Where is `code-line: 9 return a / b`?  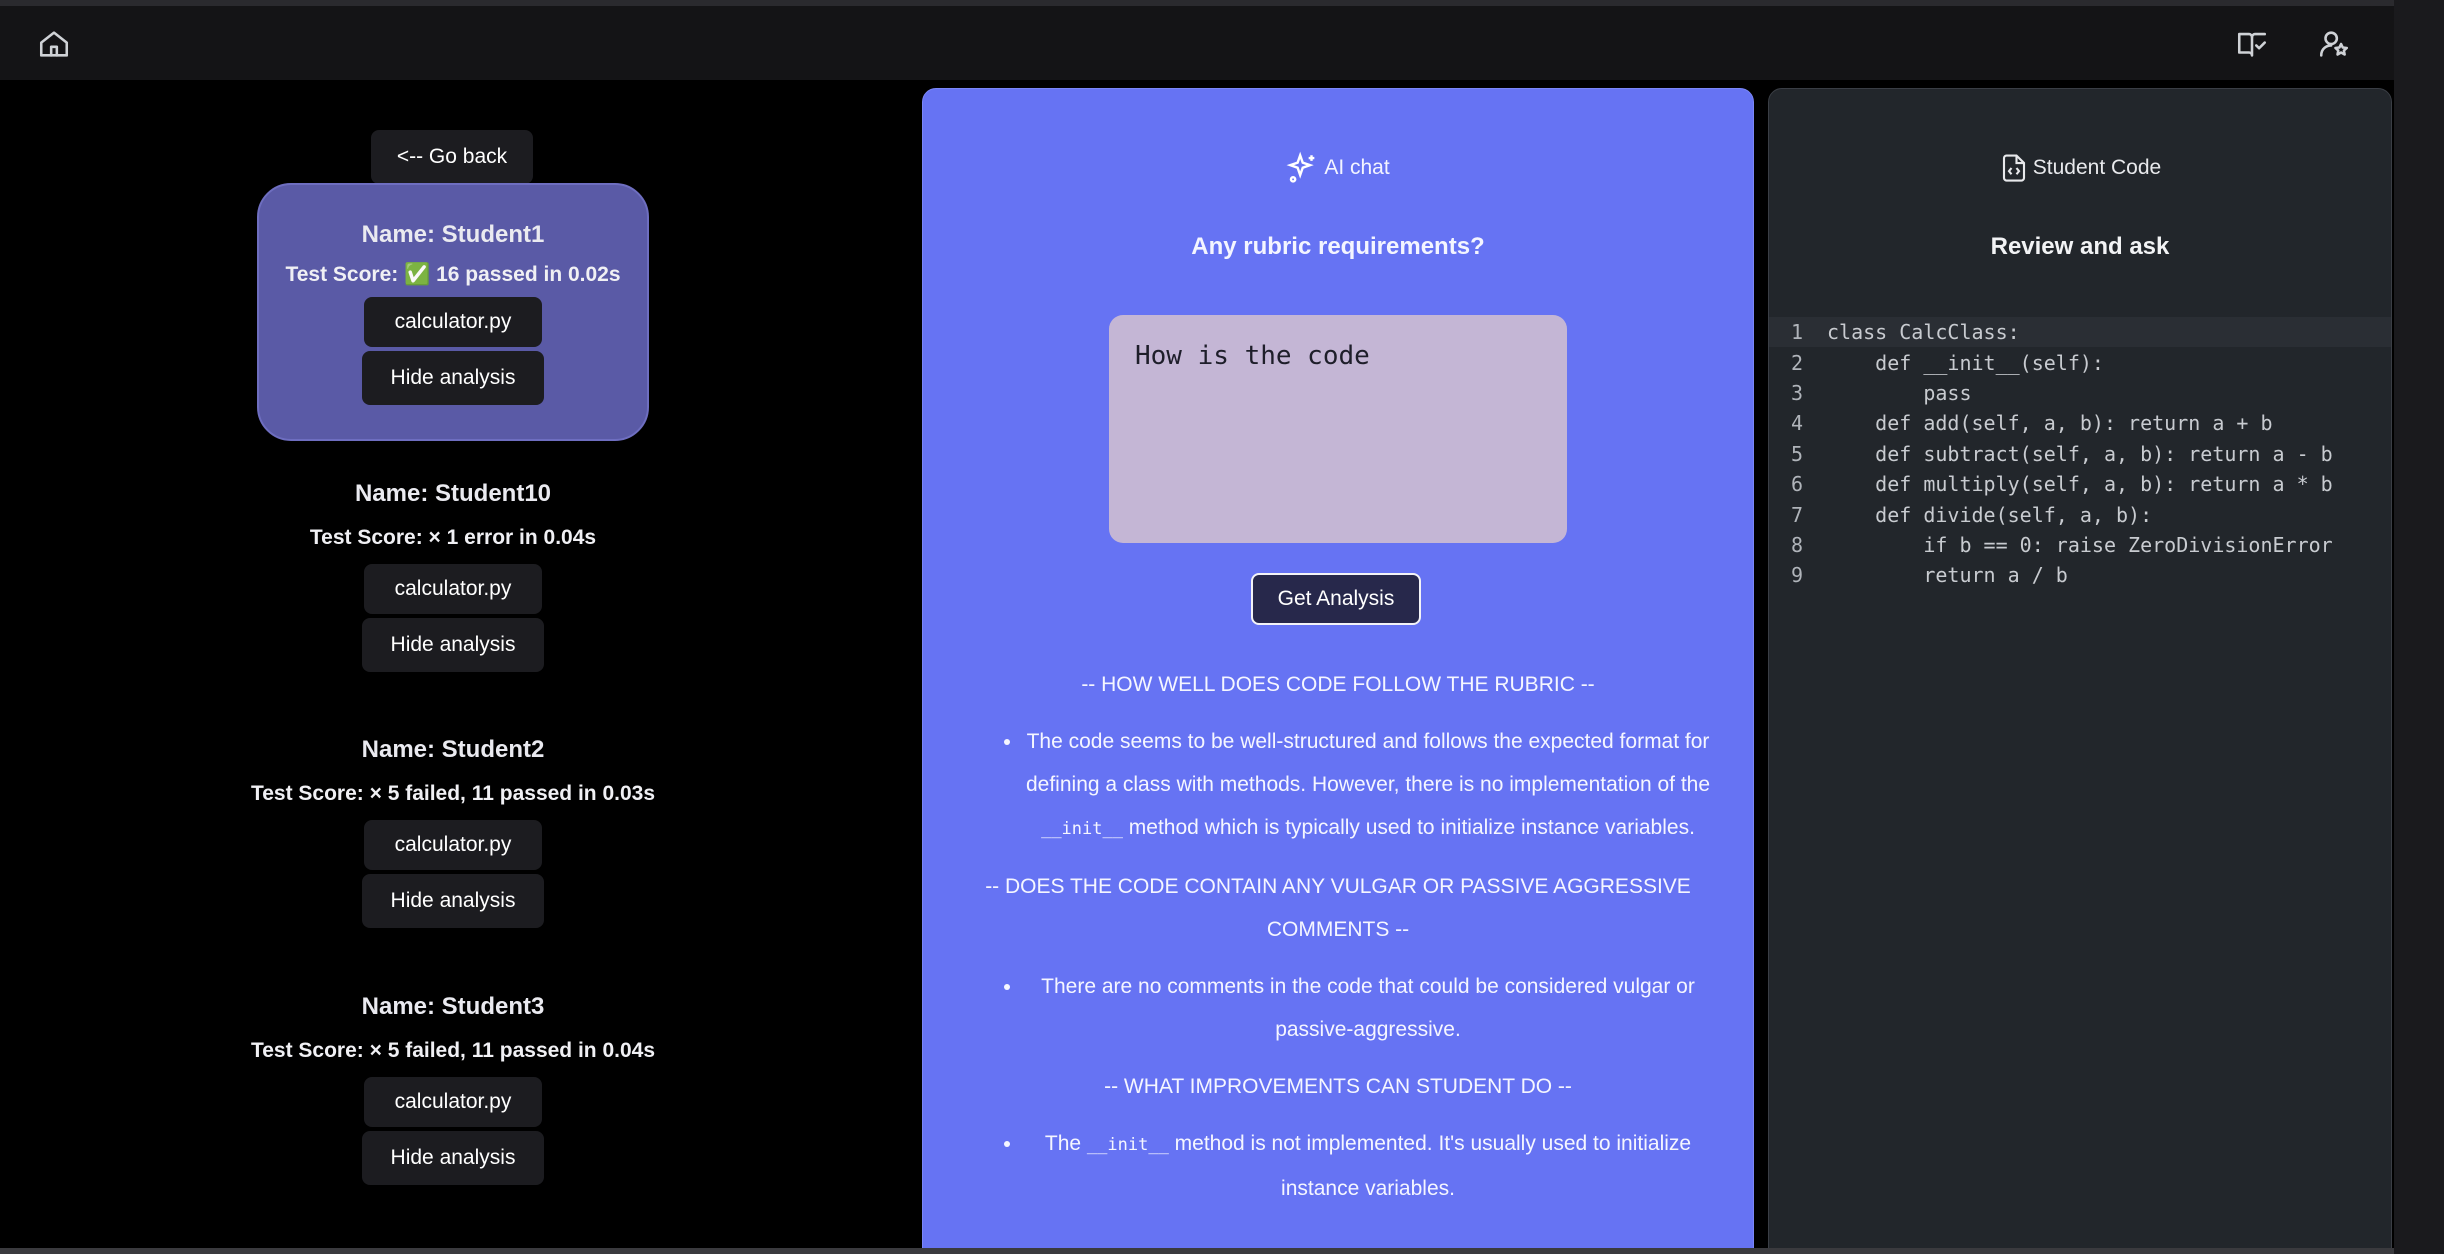 code-line: 9 return a / b is located at coordinates (2080, 575).